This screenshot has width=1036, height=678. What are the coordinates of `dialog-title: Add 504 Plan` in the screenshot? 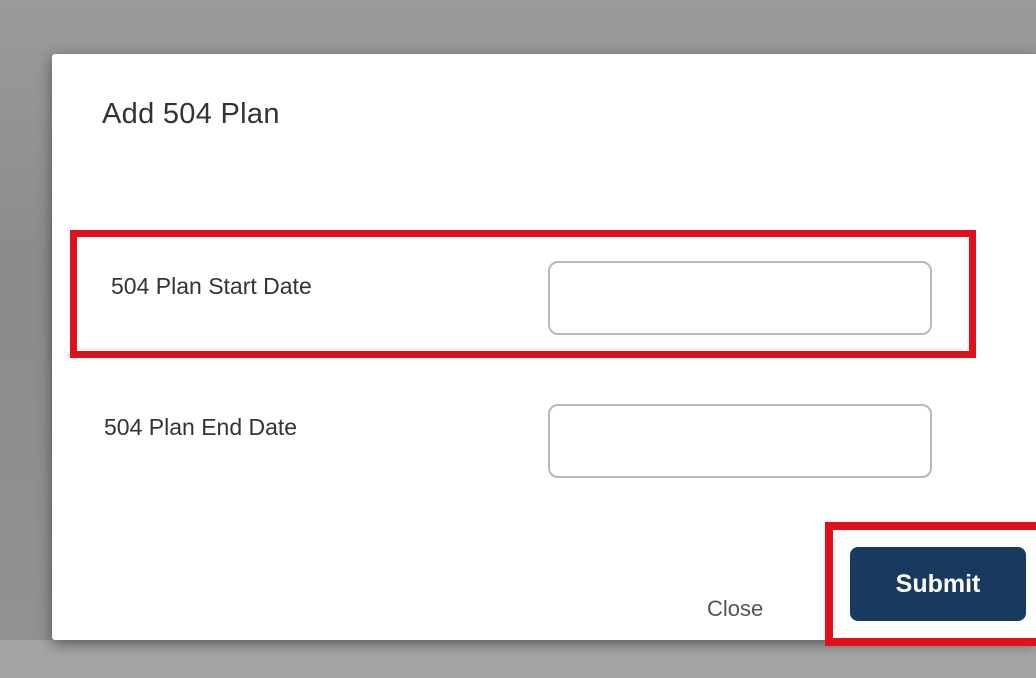 It's located at (191, 114).